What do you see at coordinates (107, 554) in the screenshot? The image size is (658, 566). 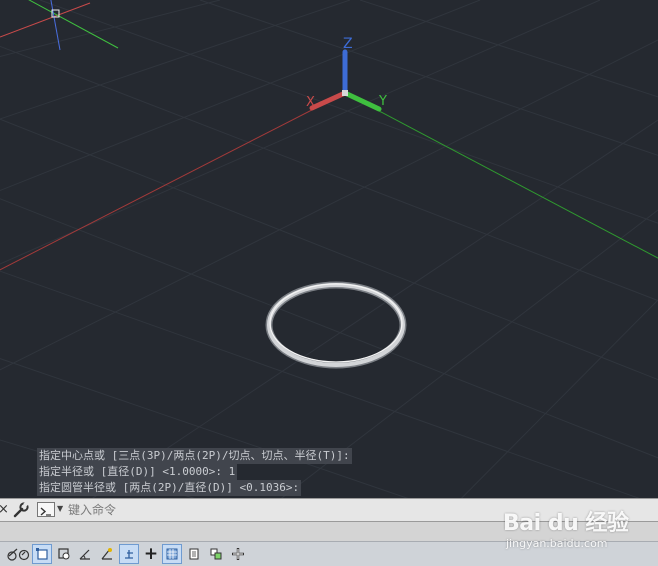 I see `object-snap-icon` at bounding box center [107, 554].